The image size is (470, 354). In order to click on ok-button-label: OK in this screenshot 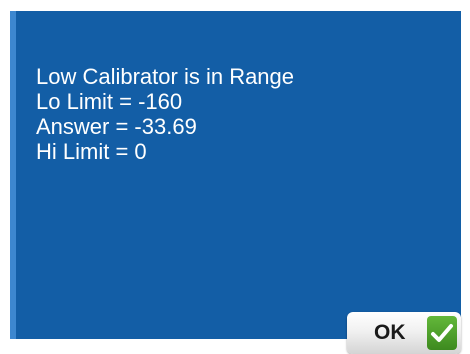, I will do `click(390, 332)`.